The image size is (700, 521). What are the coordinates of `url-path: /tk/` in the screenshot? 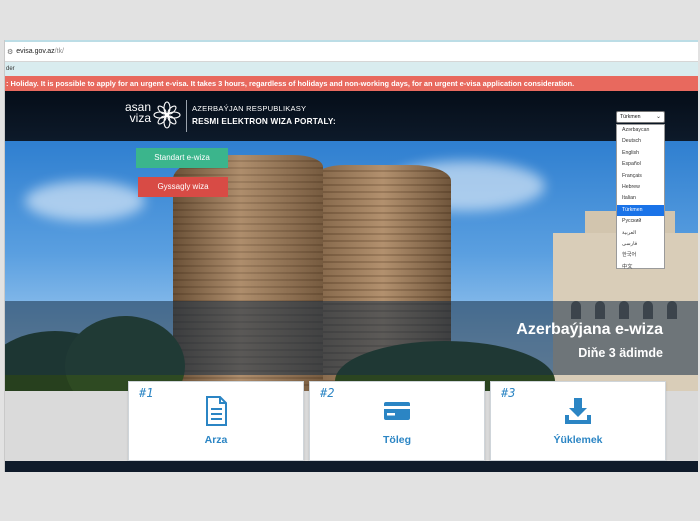 It's located at (59, 51).